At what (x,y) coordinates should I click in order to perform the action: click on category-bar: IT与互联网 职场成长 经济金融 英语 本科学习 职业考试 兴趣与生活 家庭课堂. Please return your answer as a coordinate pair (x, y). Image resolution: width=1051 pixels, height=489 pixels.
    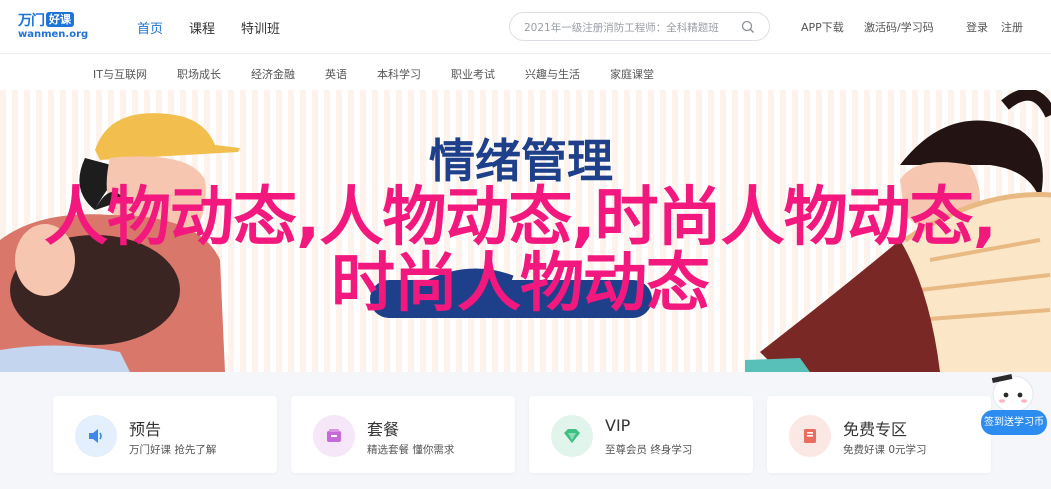
    Looking at the image, I should click on (525, 72).